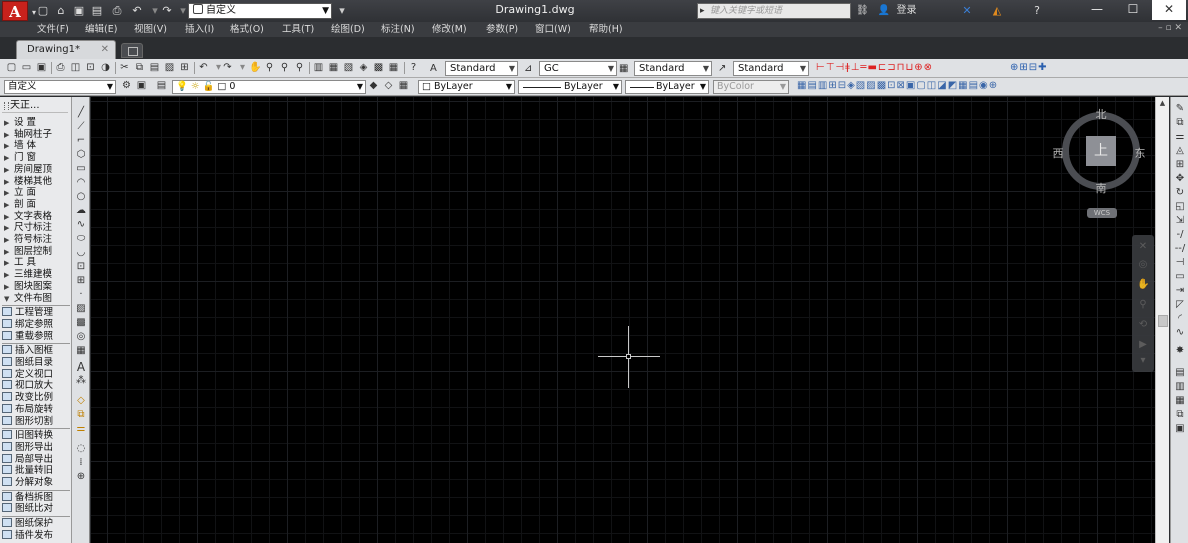 The width and height of the screenshot is (1188, 543). I want to click on tool-item: 旧图转换, so click(27, 436).